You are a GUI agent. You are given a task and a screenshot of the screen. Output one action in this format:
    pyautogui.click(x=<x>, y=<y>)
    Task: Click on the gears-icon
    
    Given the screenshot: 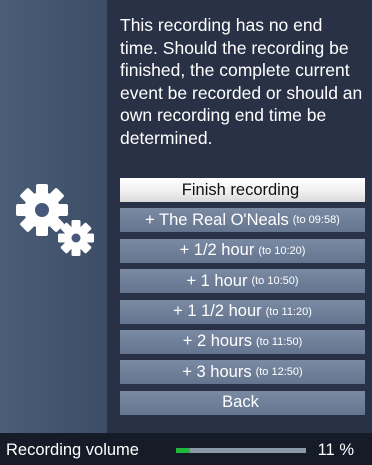 What is the action you would take?
    pyautogui.click(x=55, y=220)
    